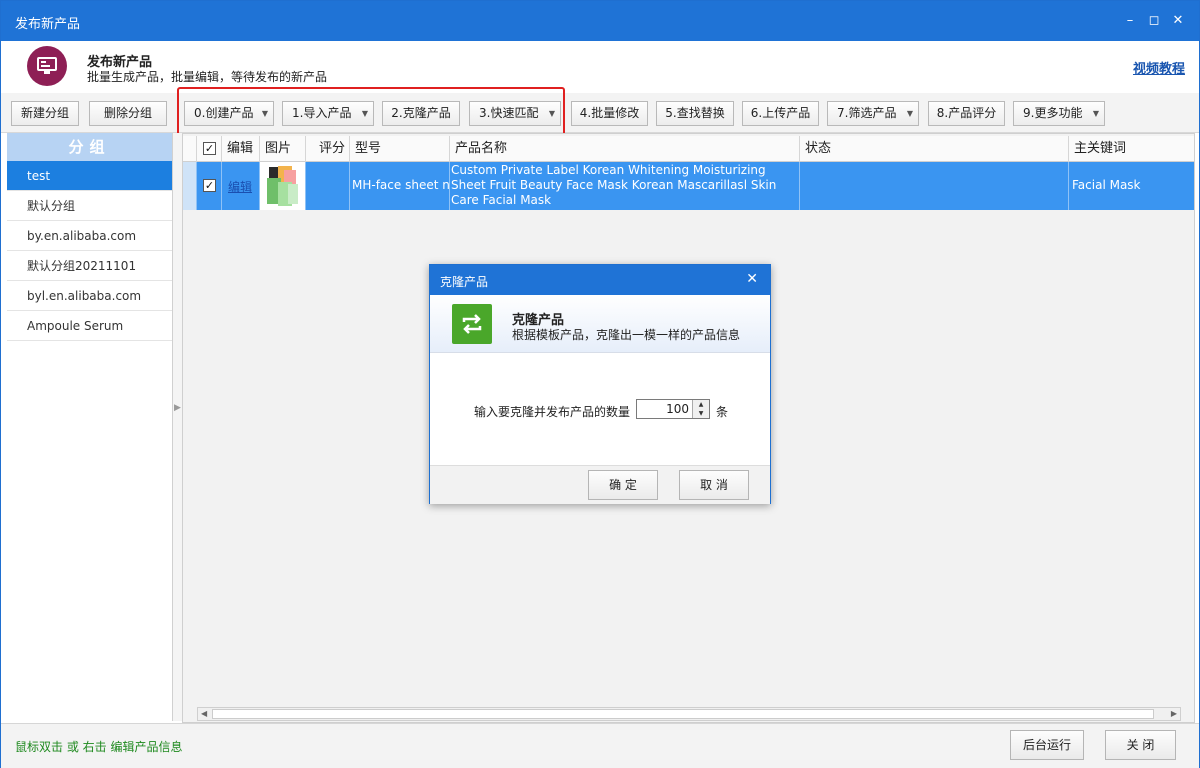 Image resolution: width=1200 pixels, height=768 pixels. Describe the element at coordinates (464, 282) in the screenshot. I see `dialog-title: 克隆产品` at that location.